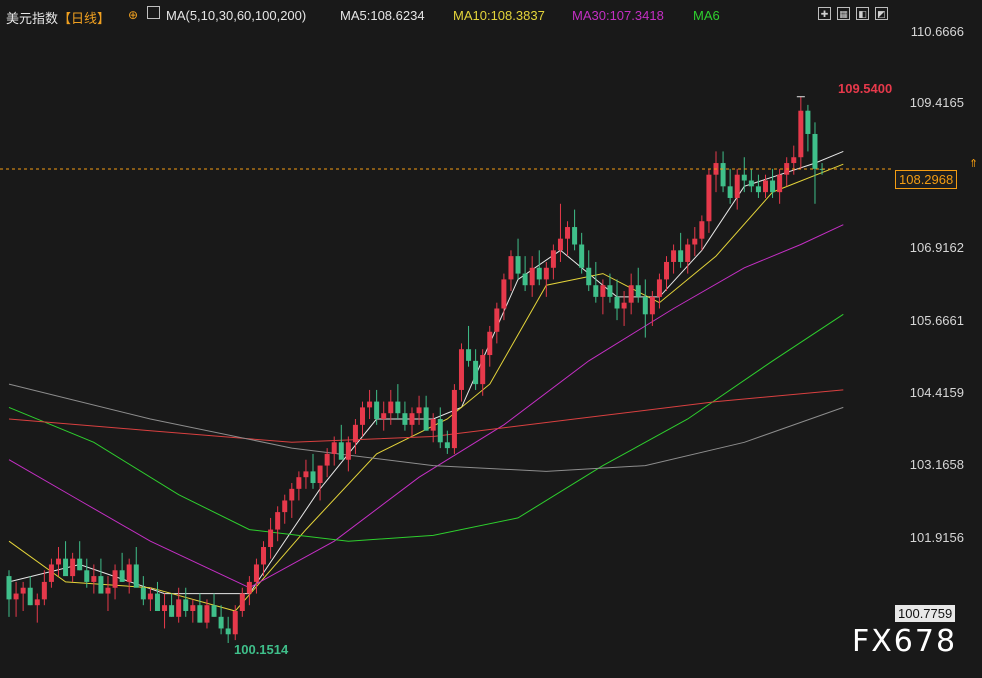  I want to click on instrument-name: 美元指数, so click(32, 18).